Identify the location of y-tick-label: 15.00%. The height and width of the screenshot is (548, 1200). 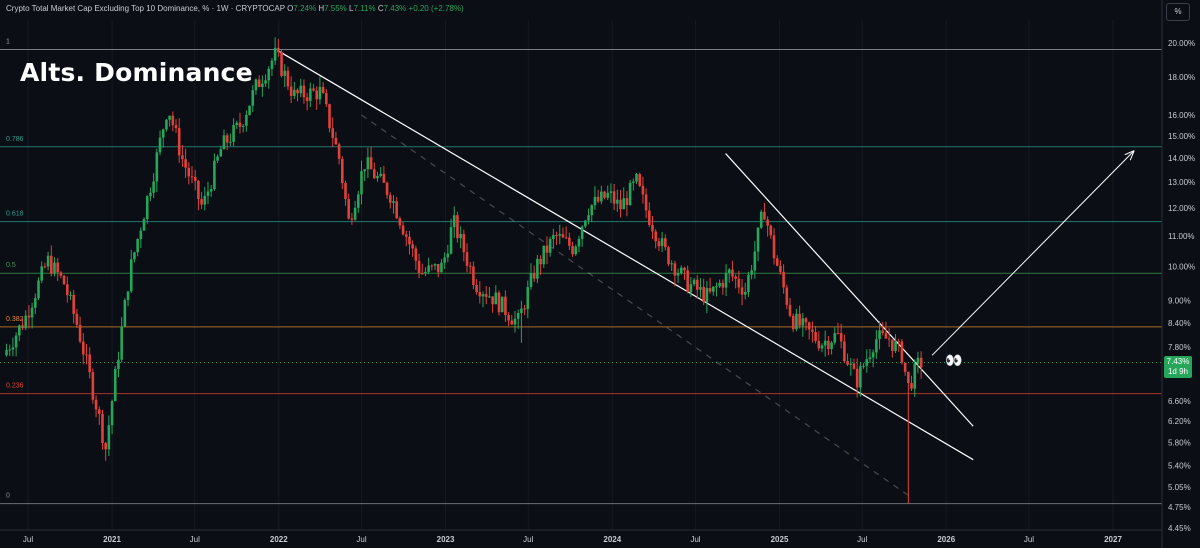
(1181, 136).